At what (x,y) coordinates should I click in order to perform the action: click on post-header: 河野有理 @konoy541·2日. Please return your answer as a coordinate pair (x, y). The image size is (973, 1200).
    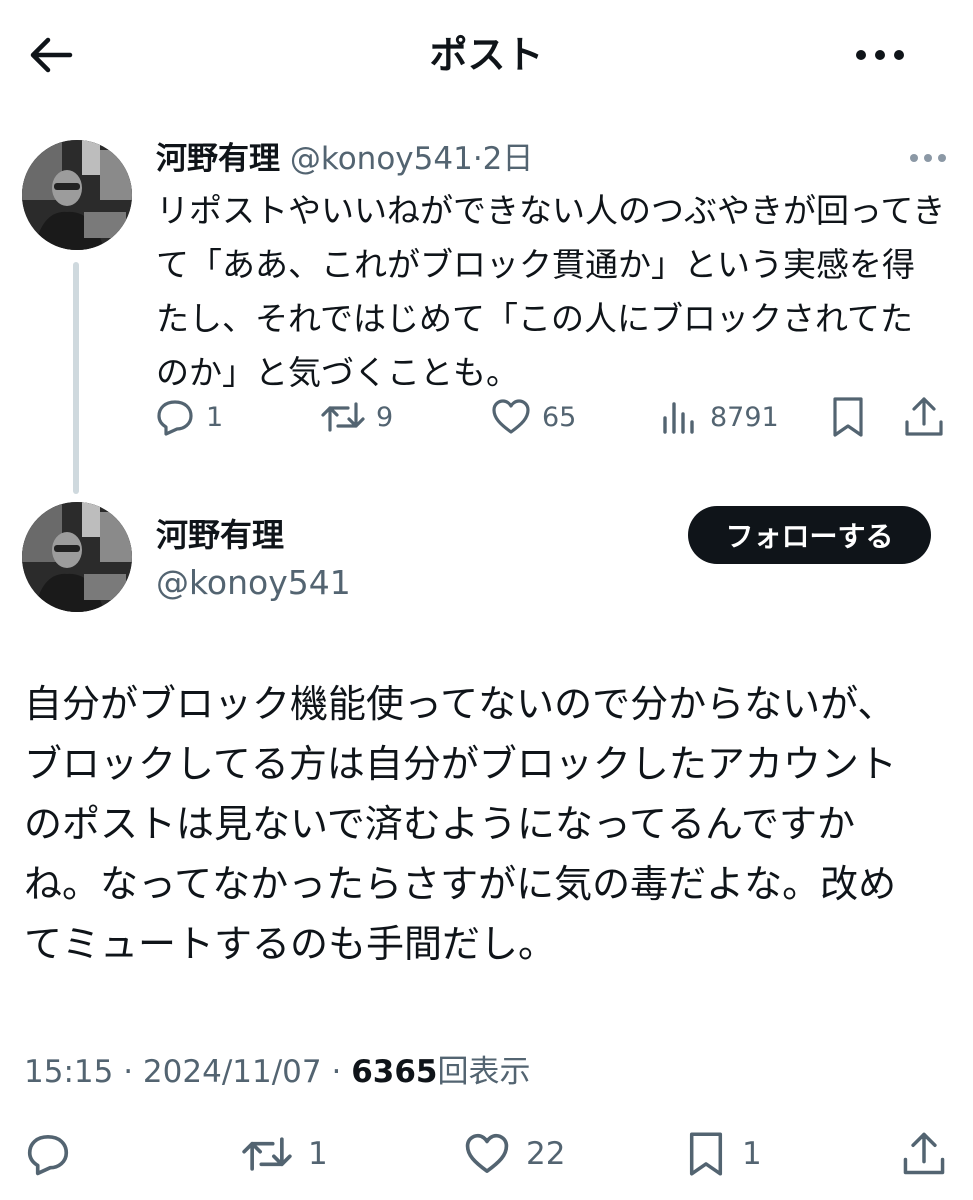
    Looking at the image, I should click on (344, 159).